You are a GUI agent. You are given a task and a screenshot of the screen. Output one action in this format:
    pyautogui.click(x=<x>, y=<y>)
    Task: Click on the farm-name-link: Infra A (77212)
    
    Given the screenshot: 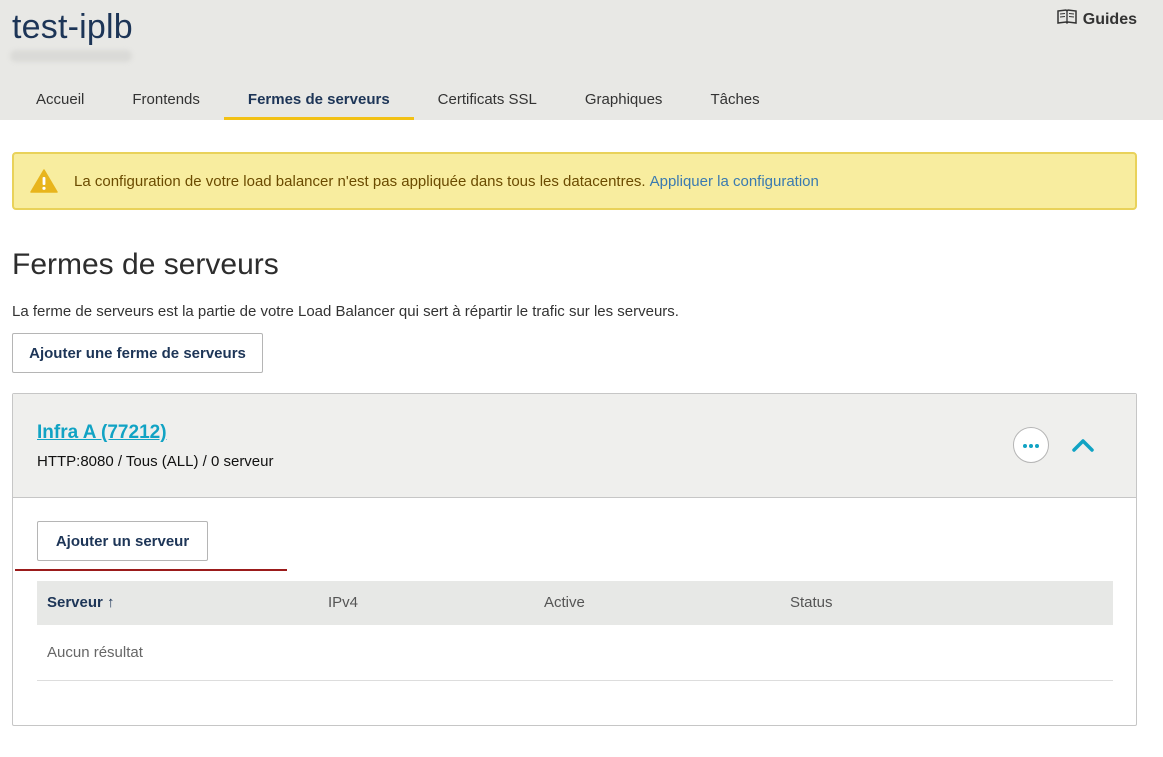 What is the action you would take?
    pyautogui.click(x=102, y=433)
    